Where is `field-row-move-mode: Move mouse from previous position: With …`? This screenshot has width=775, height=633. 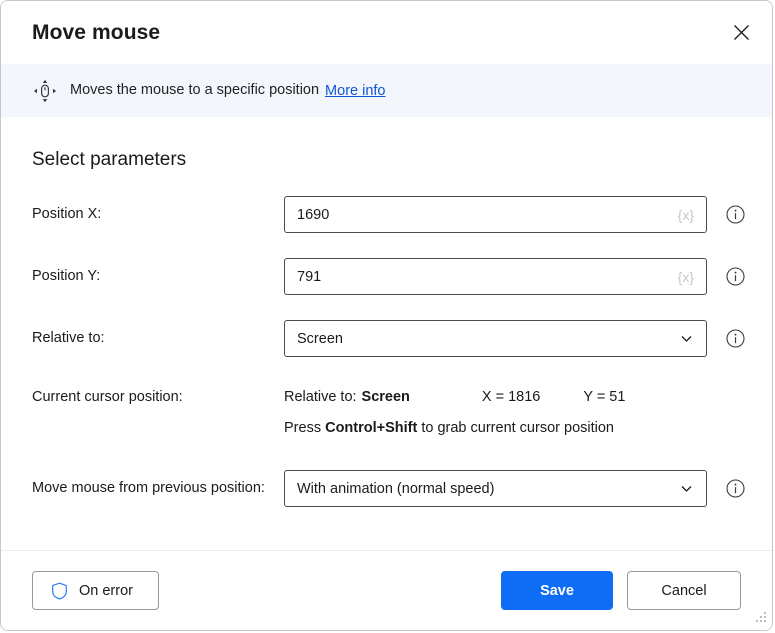
field-row-move-mode: Move mouse from previous position: With … is located at coordinates (388, 488).